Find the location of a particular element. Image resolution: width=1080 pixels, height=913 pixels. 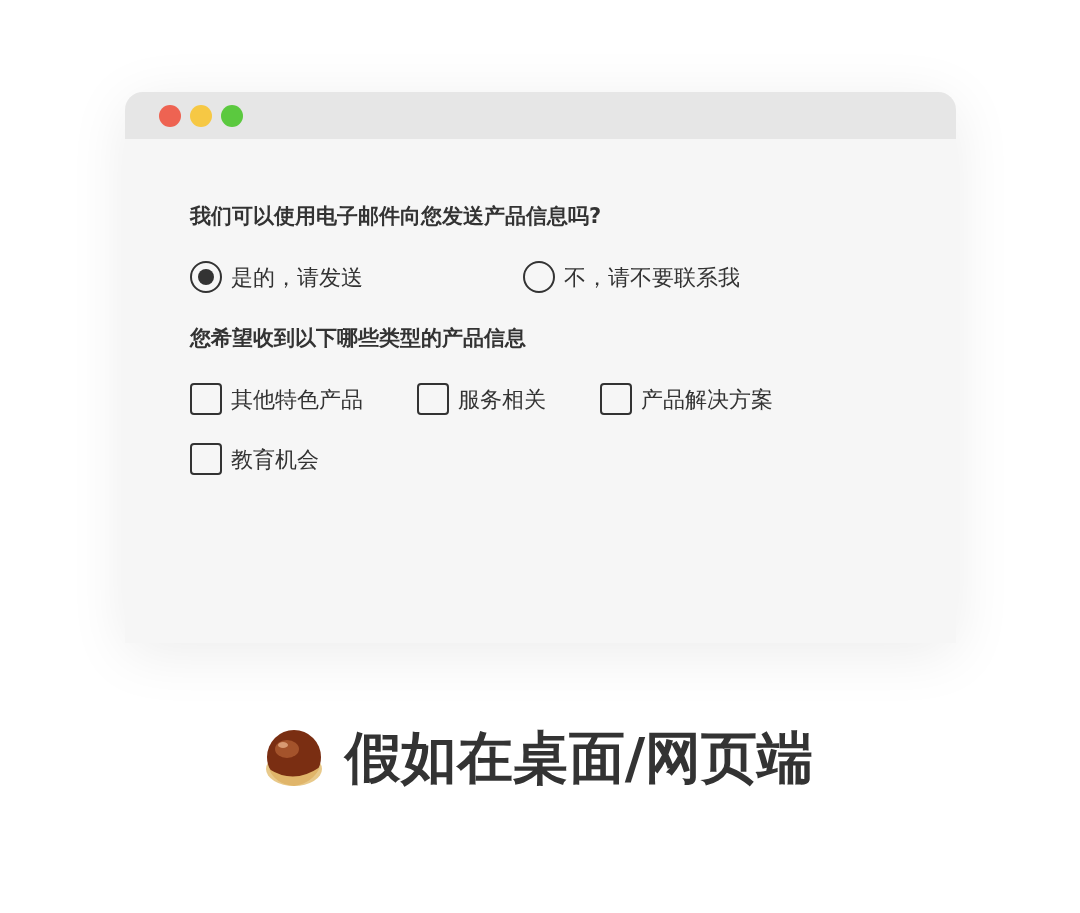

option-label: 不，请不要联系我 is located at coordinates (652, 277).